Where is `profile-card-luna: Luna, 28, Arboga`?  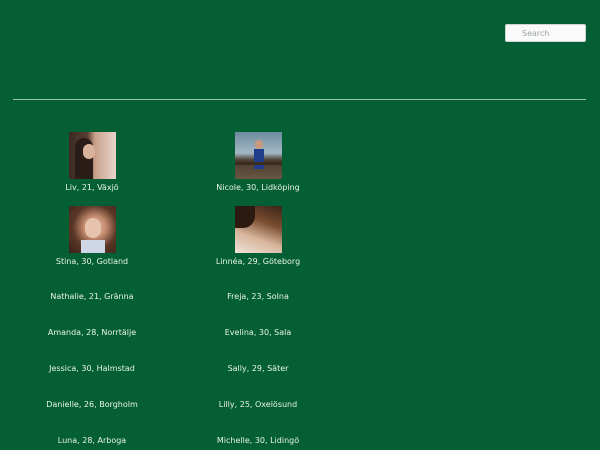 profile-card-luna: Luna, 28, Arboga is located at coordinates (92, 441).